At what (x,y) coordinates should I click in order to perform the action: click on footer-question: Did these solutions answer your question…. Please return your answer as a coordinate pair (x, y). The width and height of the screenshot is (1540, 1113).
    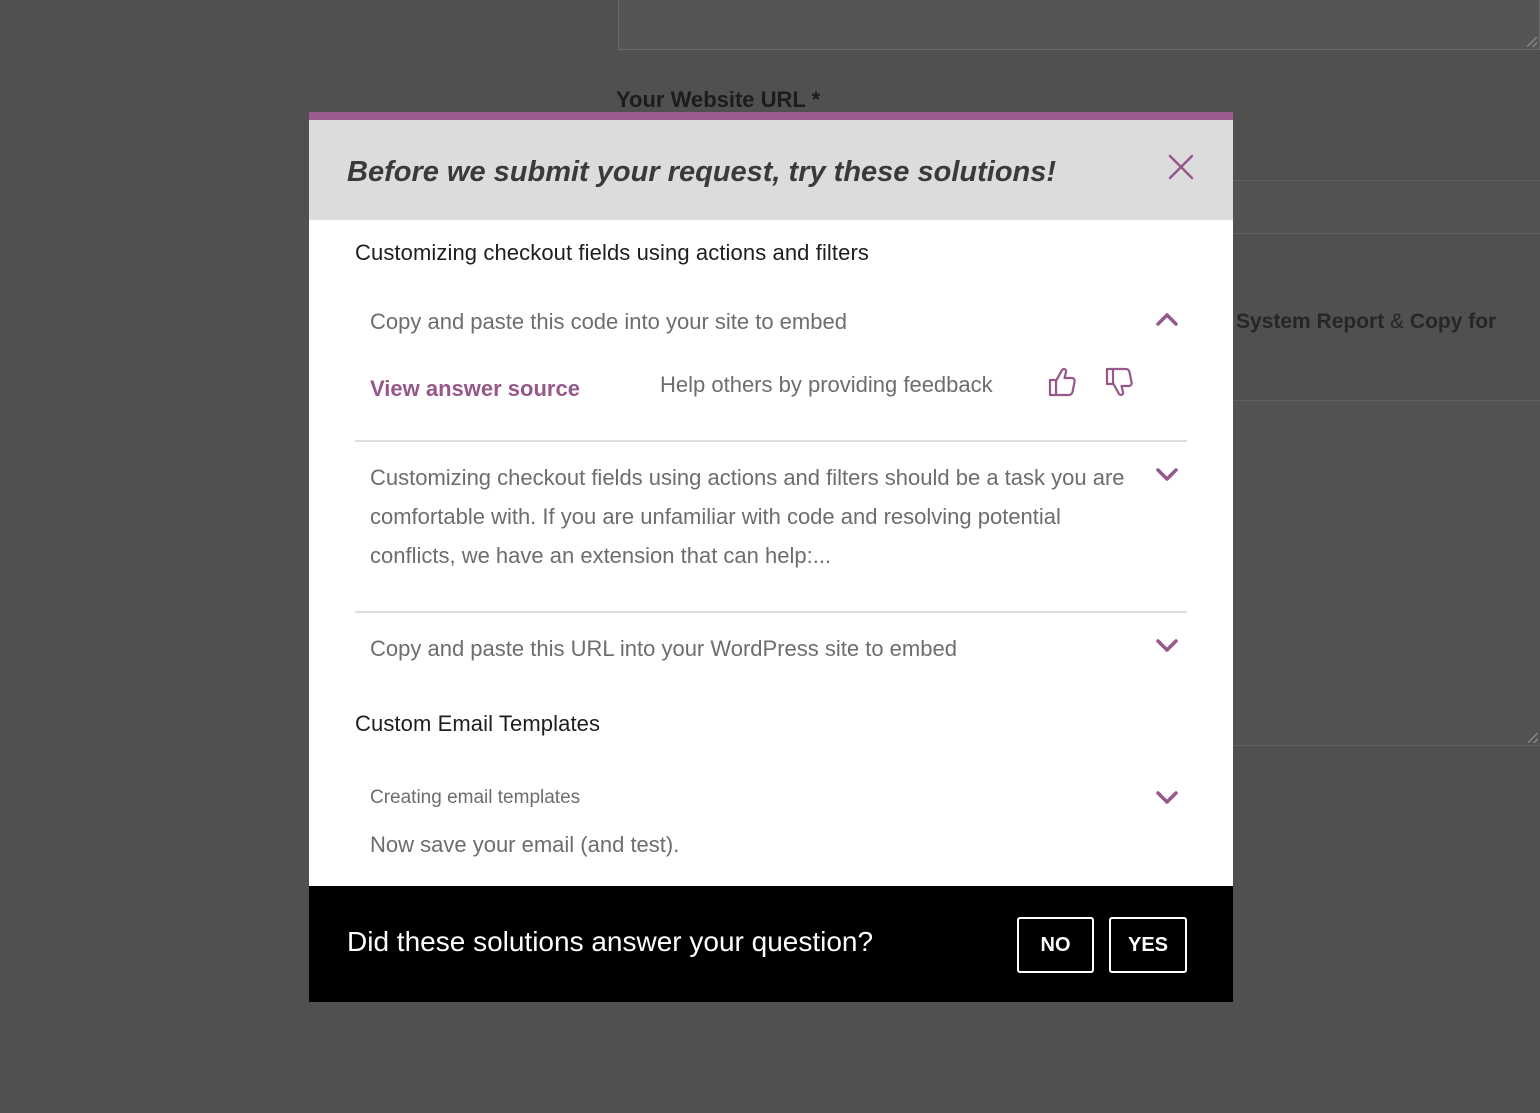
    Looking at the image, I should click on (610, 941).